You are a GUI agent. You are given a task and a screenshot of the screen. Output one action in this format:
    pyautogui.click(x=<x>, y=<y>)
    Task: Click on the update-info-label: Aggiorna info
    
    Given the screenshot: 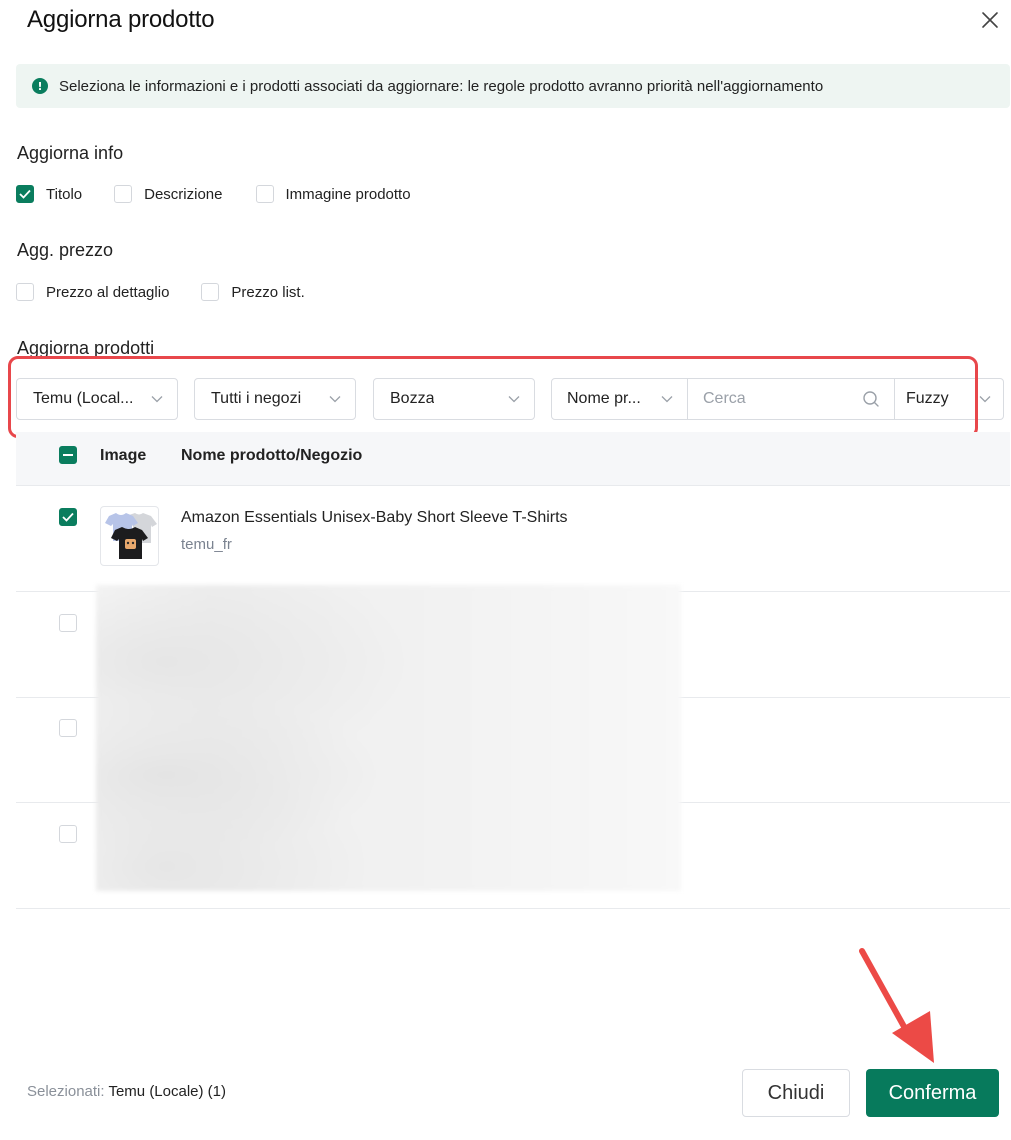 What is the action you would take?
    pyautogui.click(x=70, y=153)
    